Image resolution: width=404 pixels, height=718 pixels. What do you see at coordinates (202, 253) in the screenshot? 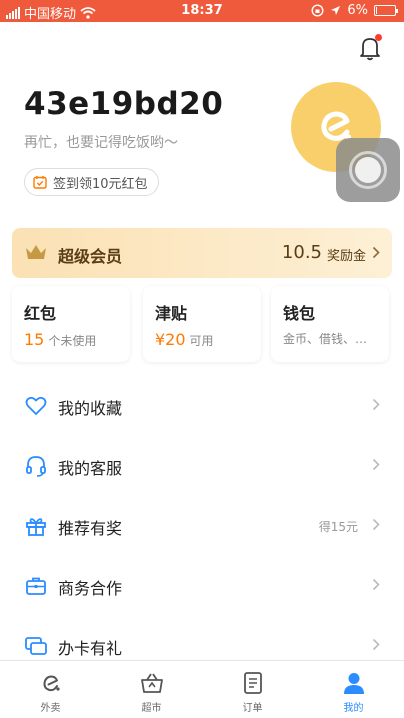
I see `super-vip-banner: 超级会员 10.5 奖励金` at bounding box center [202, 253].